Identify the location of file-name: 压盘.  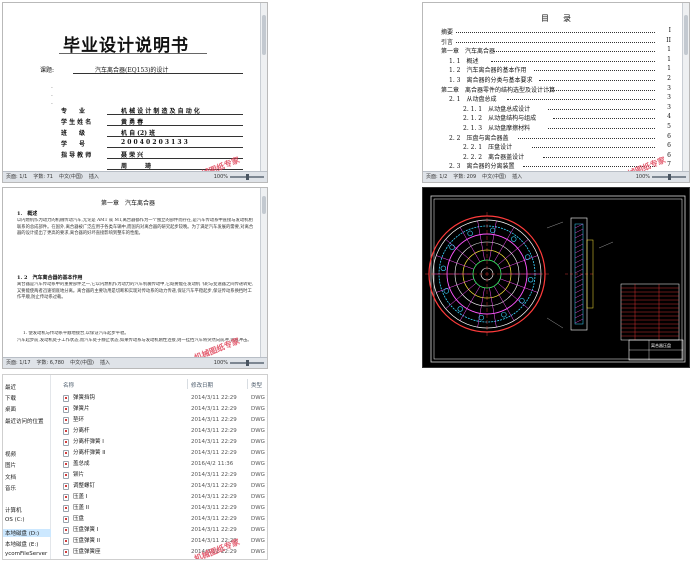
(79, 519).